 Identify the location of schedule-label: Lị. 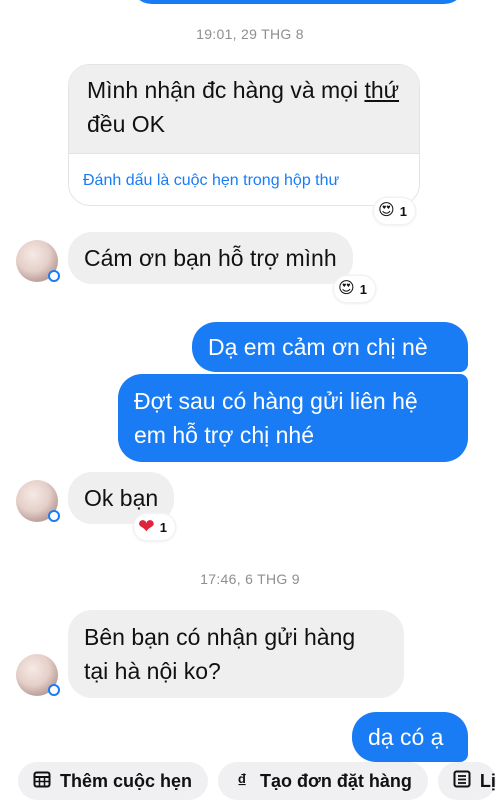
(487, 780).